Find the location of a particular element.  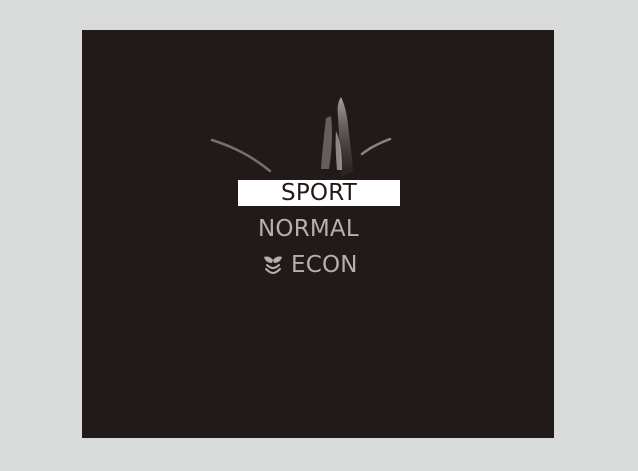

drive-mode-normal: NORMAL is located at coordinates (308, 229).